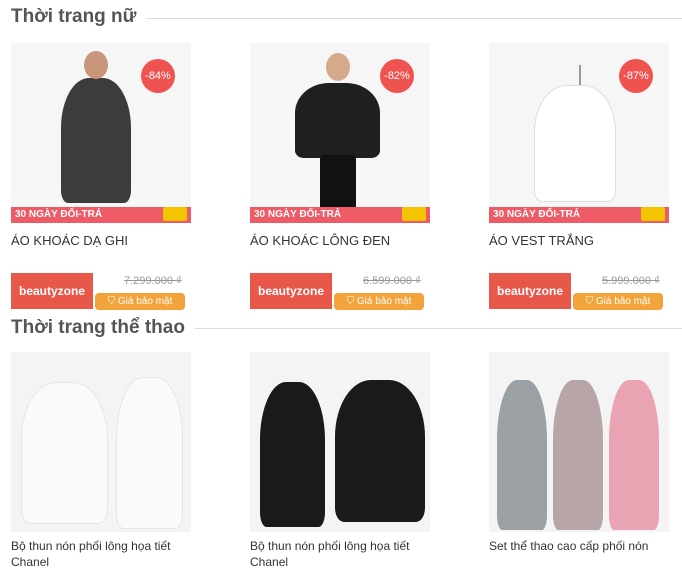  What do you see at coordinates (585, 240) in the screenshot?
I see `product-name: ÁO VEST TRẮNG` at bounding box center [585, 240].